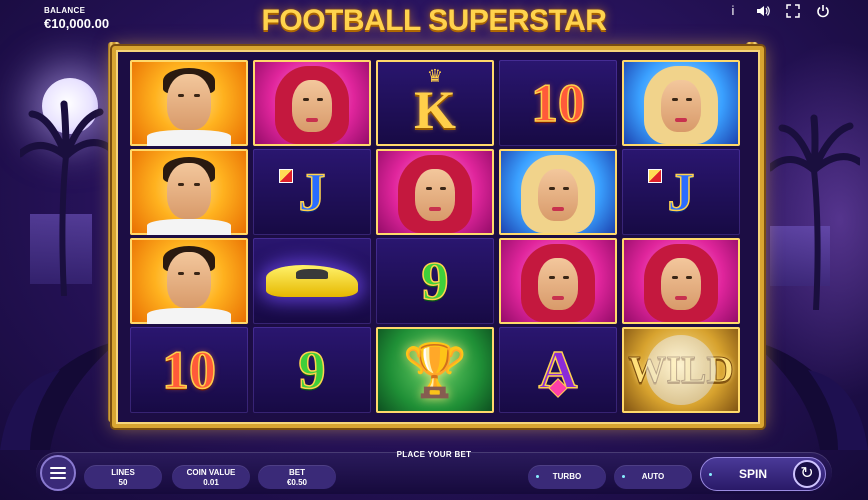  Describe the element at coordinates (807, 474) in the screenshot. I see `spin-icon: ↻` at that location.